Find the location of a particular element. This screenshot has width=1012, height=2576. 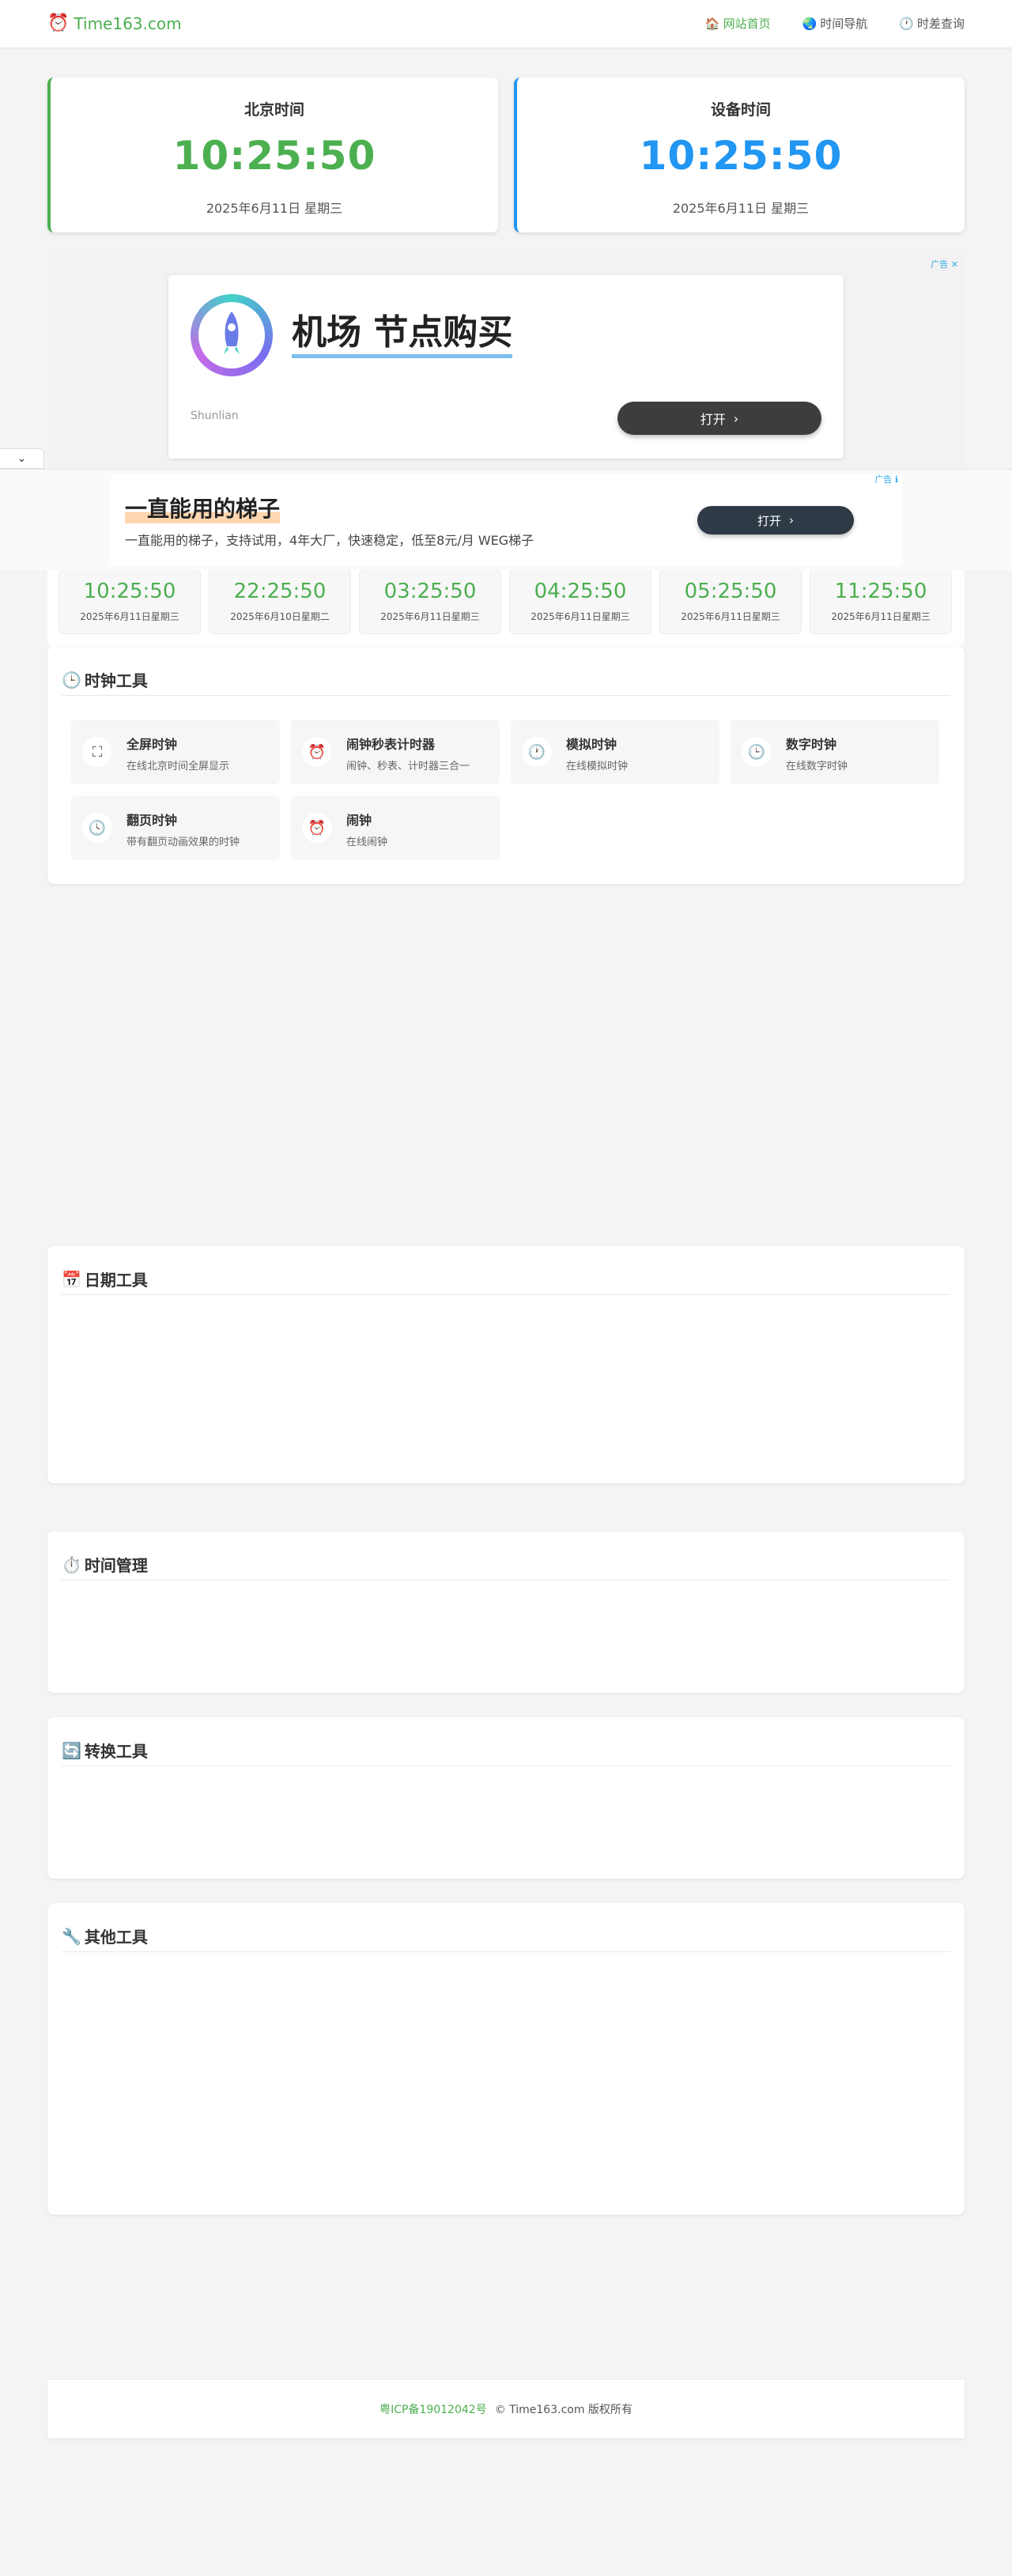

nav-time-difference-label: 时差查询 is located at coordinates (940, 24).